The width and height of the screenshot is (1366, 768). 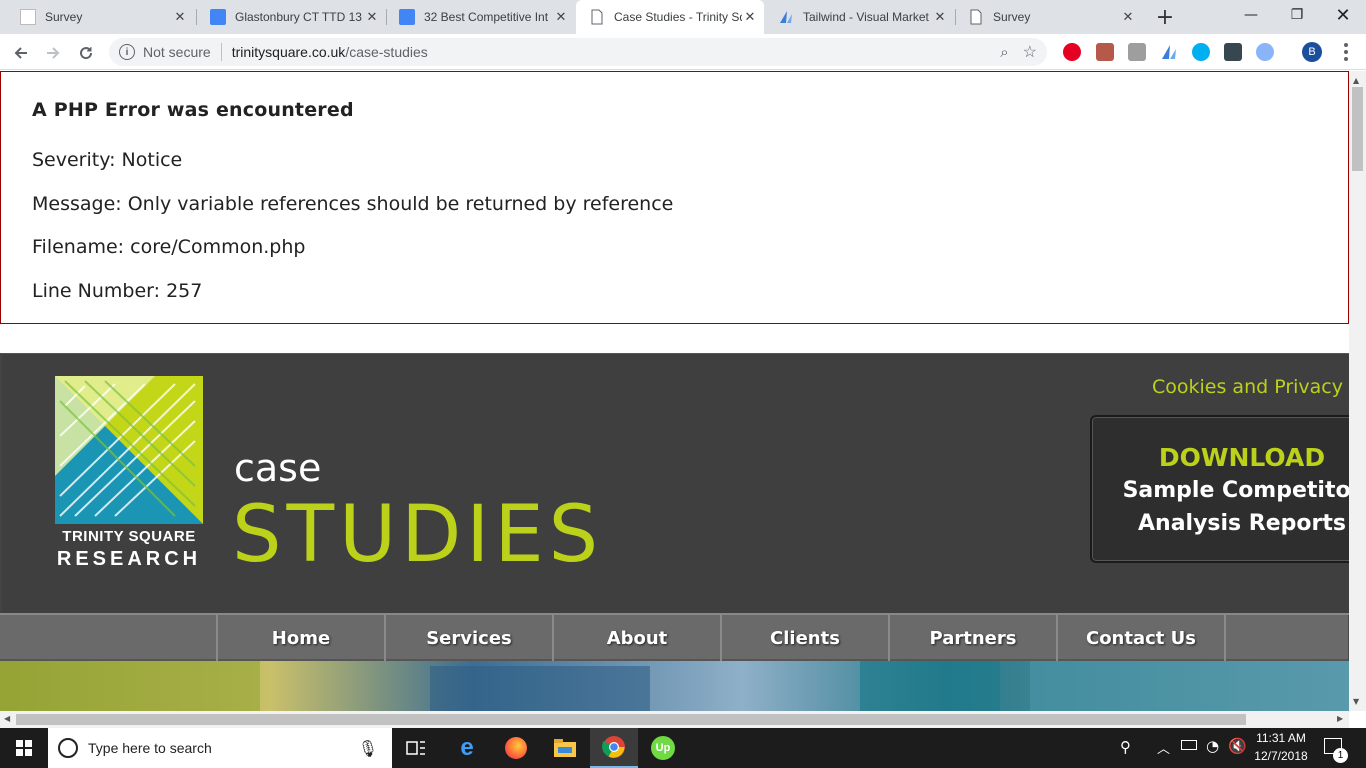 What do you see at coordinates (468, 638) in the screenshot?
I see `nav-services: Services` at bounding box center [468, 638].